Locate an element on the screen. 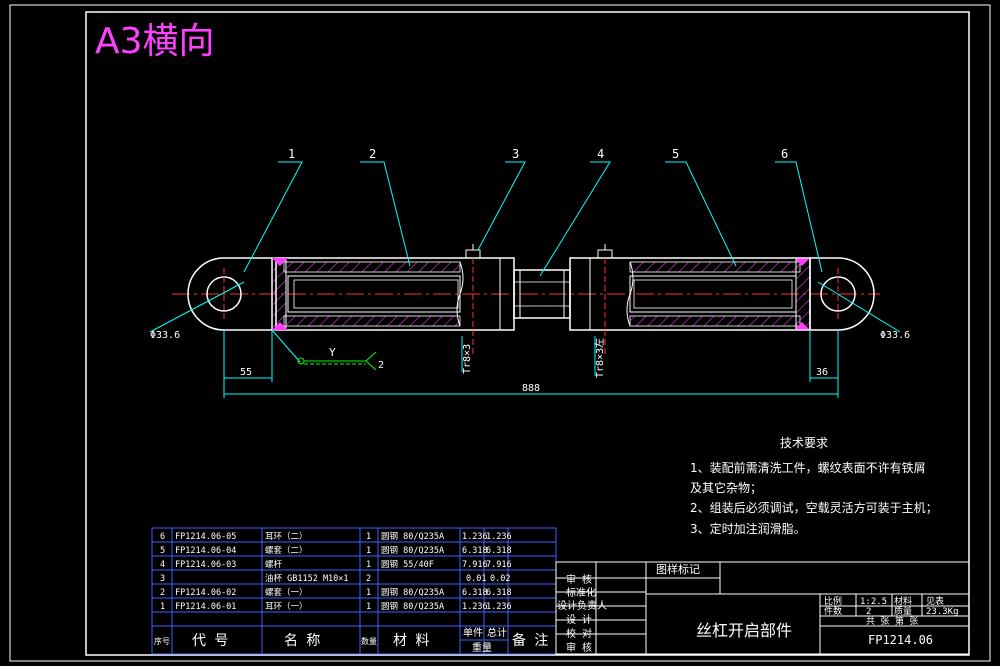 Image resolution: width=1000 pixels, height=666 pixels. tb-role-1: 审 核 is located at coordinates (579, 579).